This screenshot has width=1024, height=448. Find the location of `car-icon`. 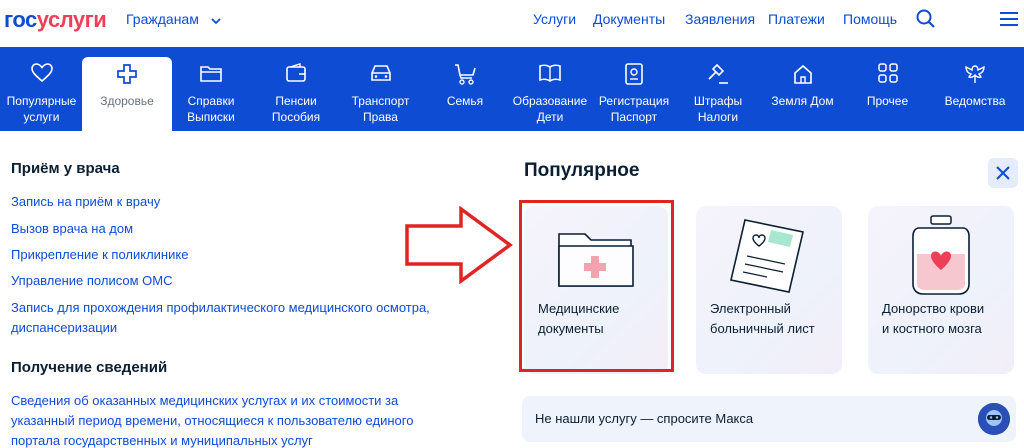

car-icon is located at coordinates (381, 75).